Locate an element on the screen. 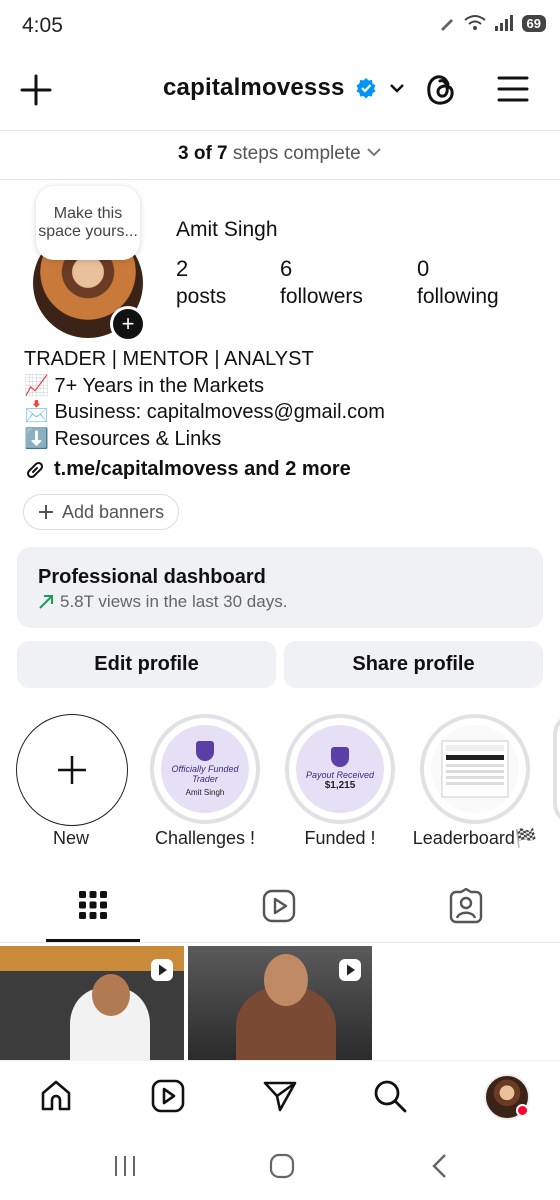 The width and height of the screenshot is (560, 1200). highlight-label: Funded ! is located at coordinates (340, 838).